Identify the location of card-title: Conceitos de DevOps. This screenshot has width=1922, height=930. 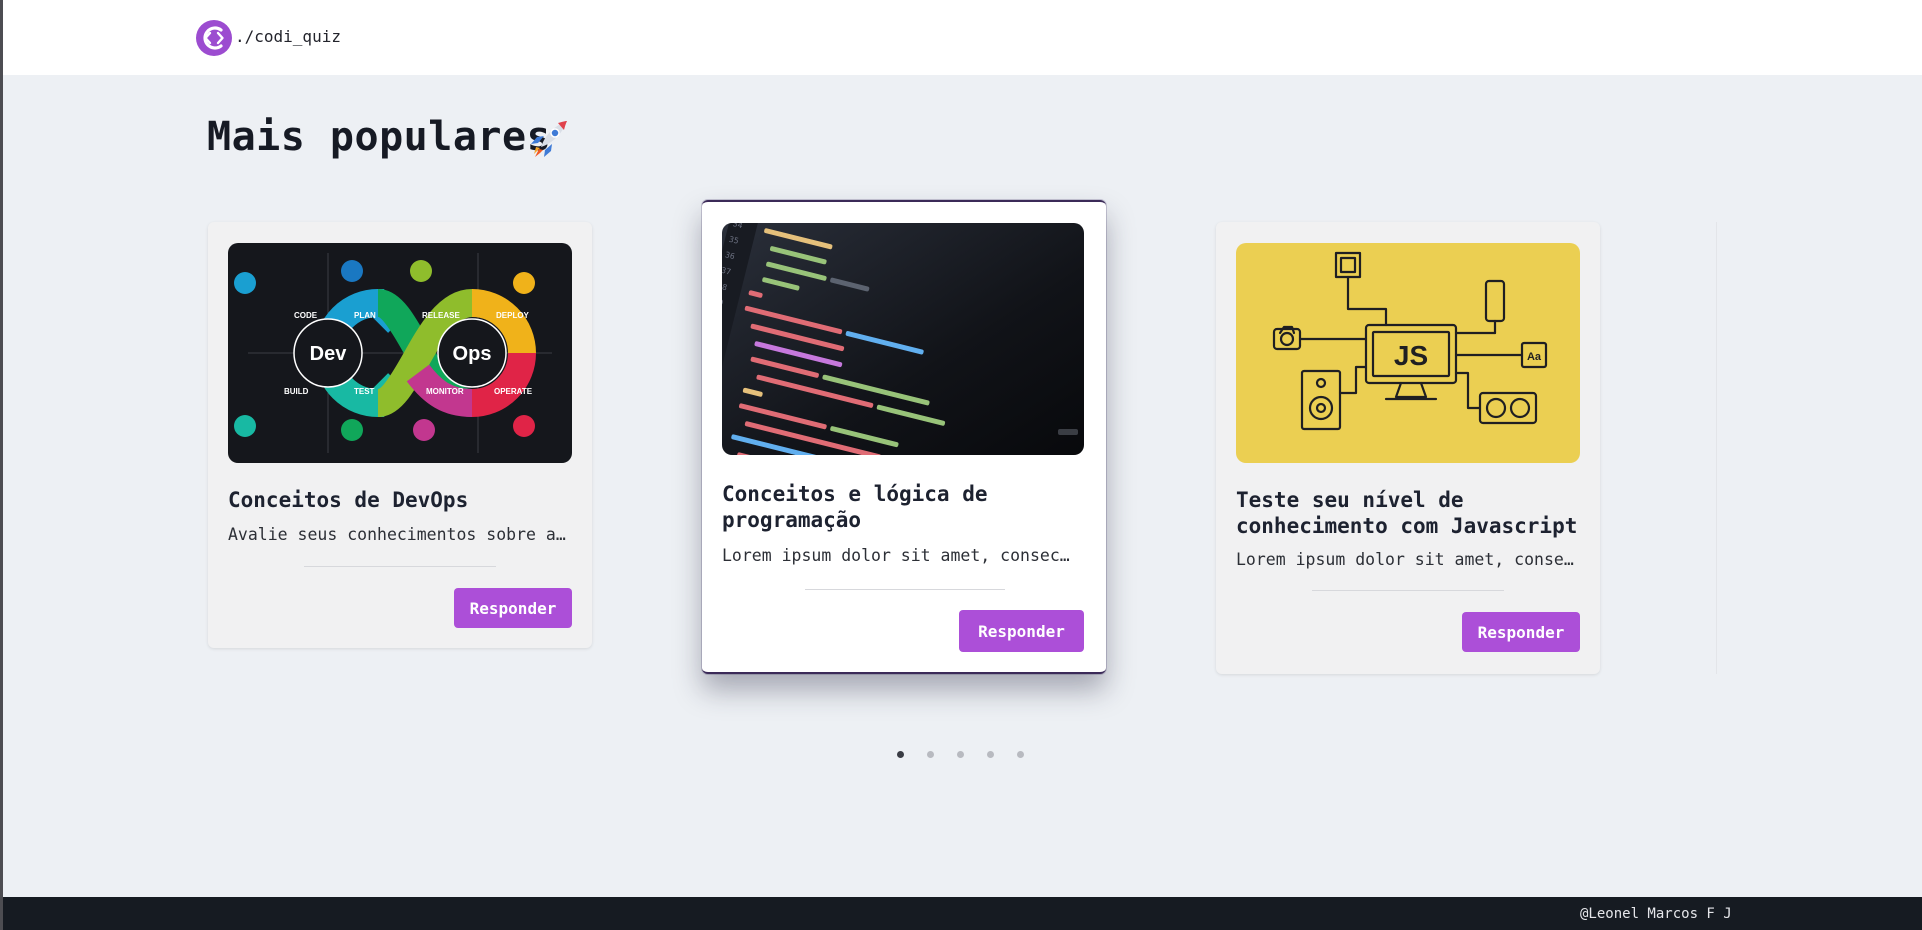
(348, 500).